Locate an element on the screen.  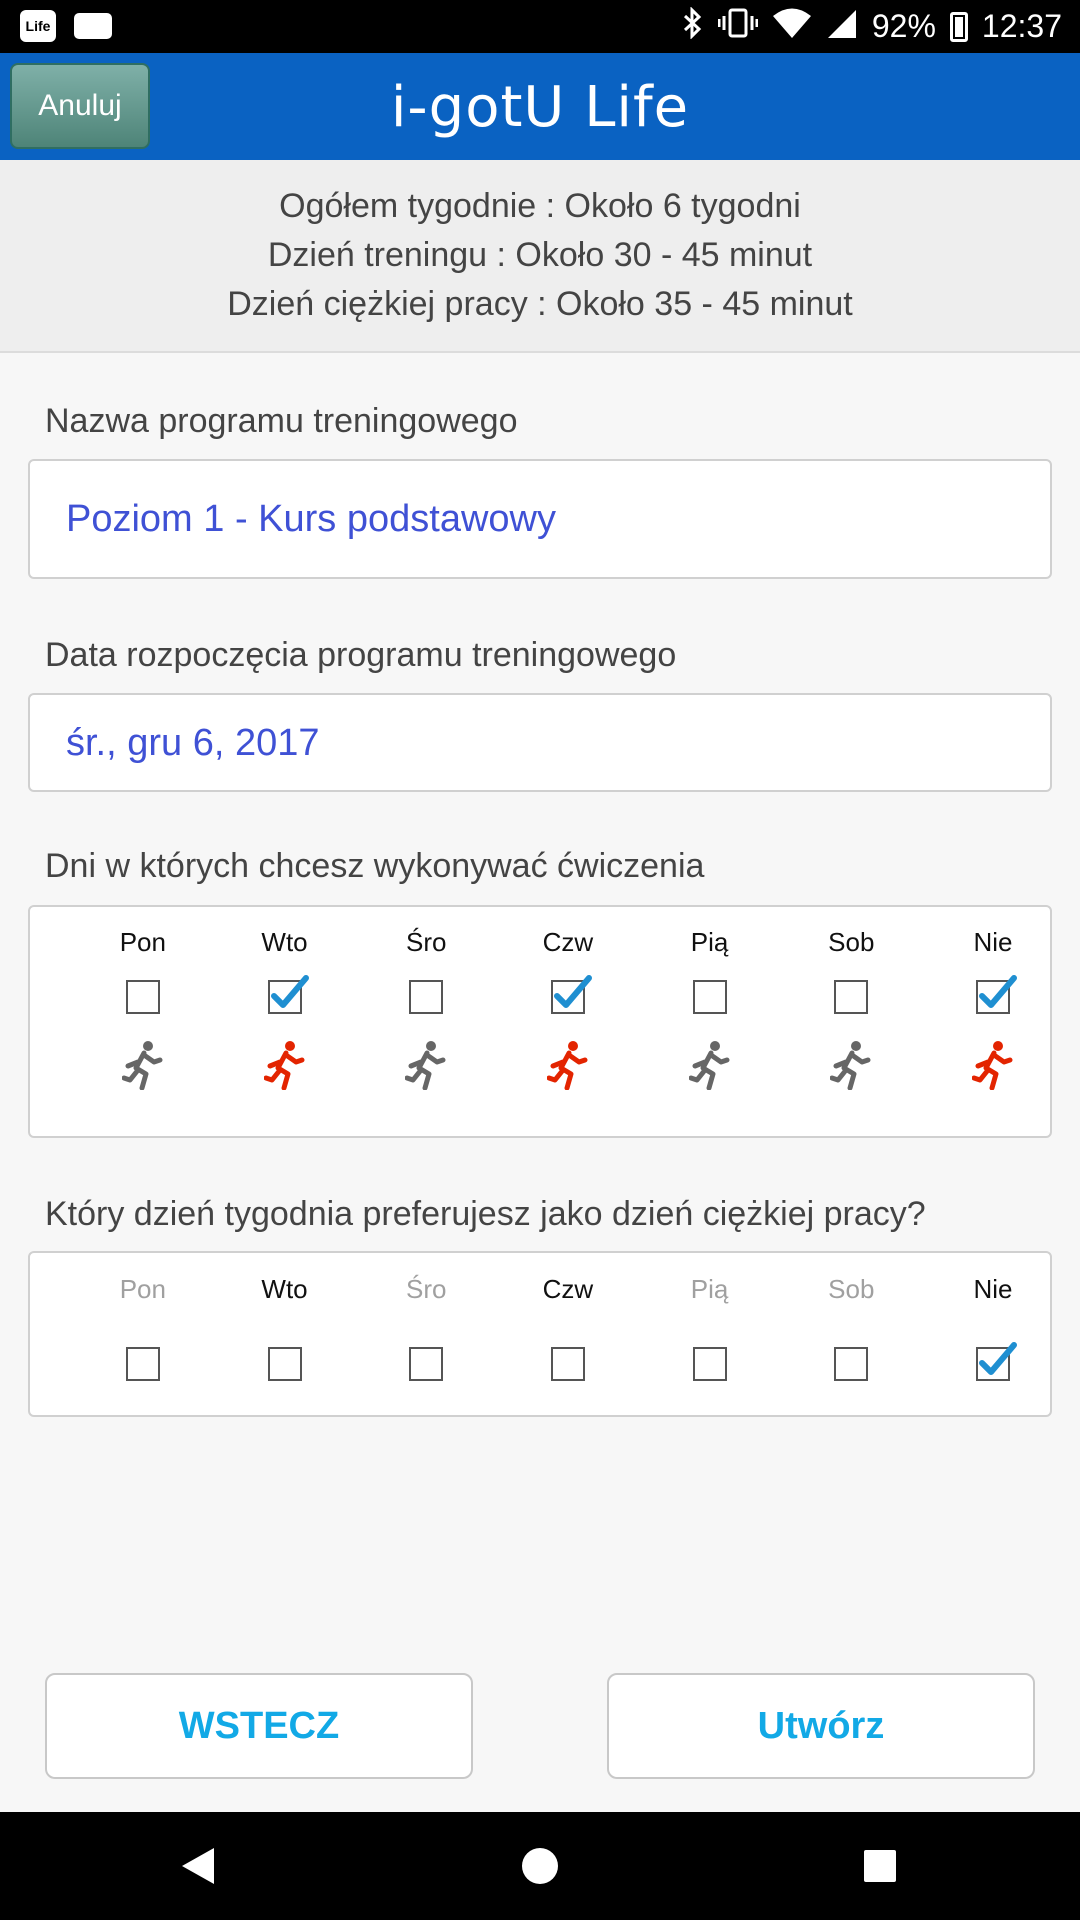
nav-back-icon is located at coordinates (198, 1866).